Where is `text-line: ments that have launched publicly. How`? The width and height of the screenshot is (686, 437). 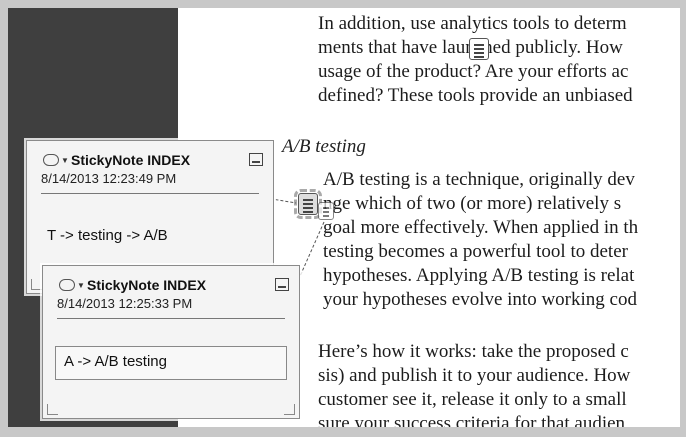
text-line: ments that have launched publicly. How is located at coordinates (470, 47).